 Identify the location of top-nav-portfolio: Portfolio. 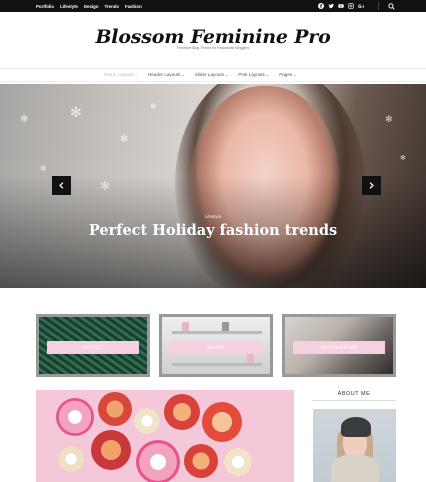
(45, 6).